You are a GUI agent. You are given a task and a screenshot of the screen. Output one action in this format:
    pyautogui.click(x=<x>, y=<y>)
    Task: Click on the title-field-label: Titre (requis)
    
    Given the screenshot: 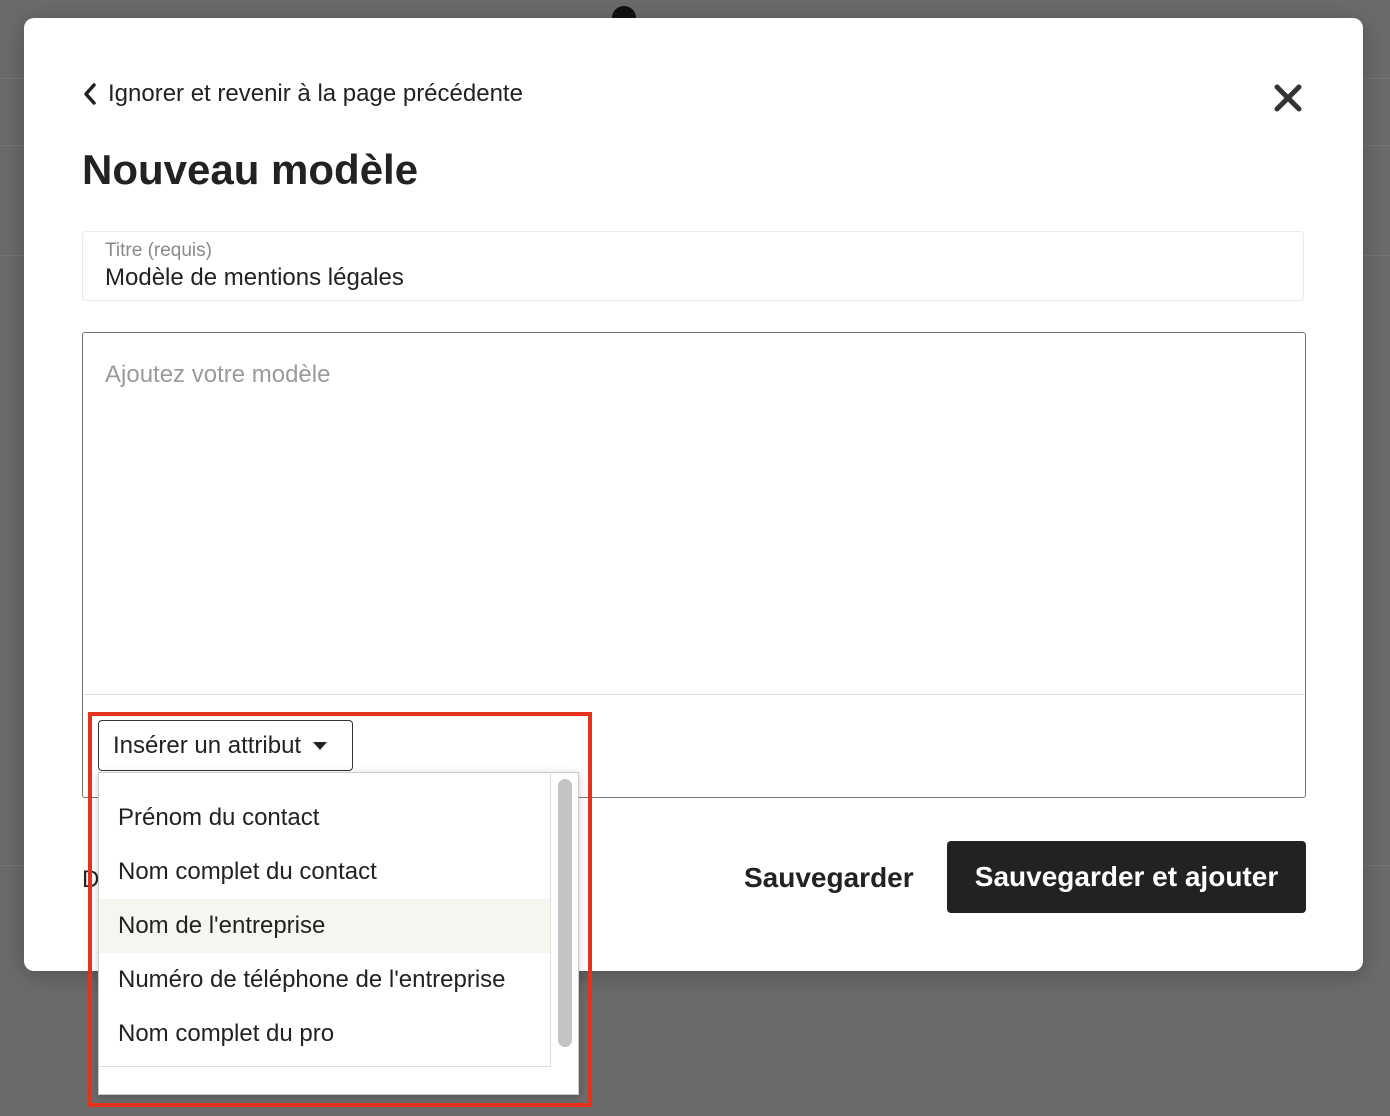 What is the action you would take?
    pyautogui.click(x=158, y=250)
    